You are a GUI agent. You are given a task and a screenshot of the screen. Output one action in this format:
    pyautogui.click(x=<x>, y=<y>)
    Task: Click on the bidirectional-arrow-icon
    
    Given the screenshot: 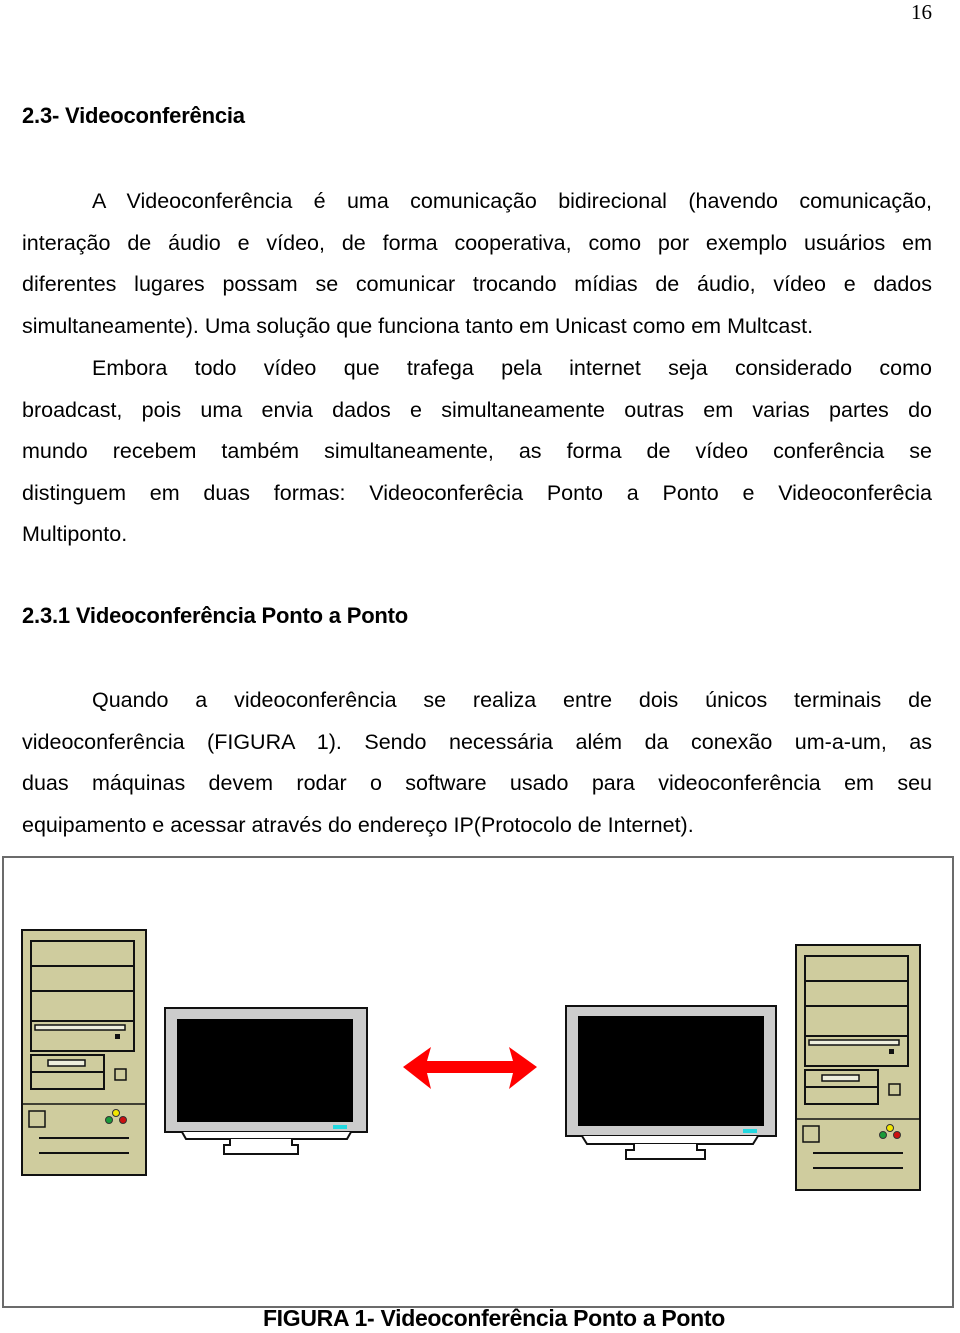 What is the action you would take?
    pyautogui.click(x=470, y=1068)
    